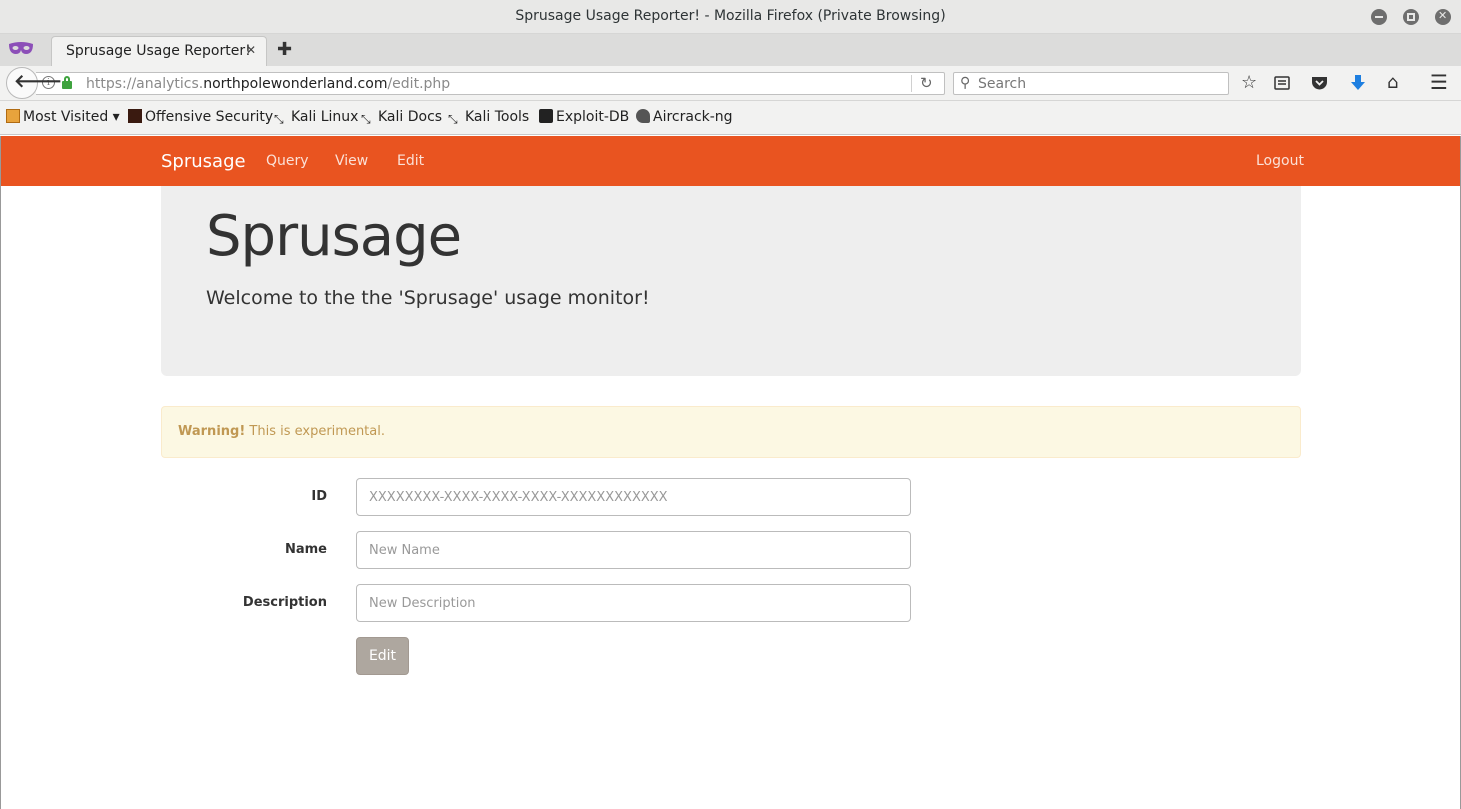 This screenshot has width=1461, height=809. Describe the element at coordinates (284, 49) in the screenshot. I see `new-tab-icon: ✚` at that location.